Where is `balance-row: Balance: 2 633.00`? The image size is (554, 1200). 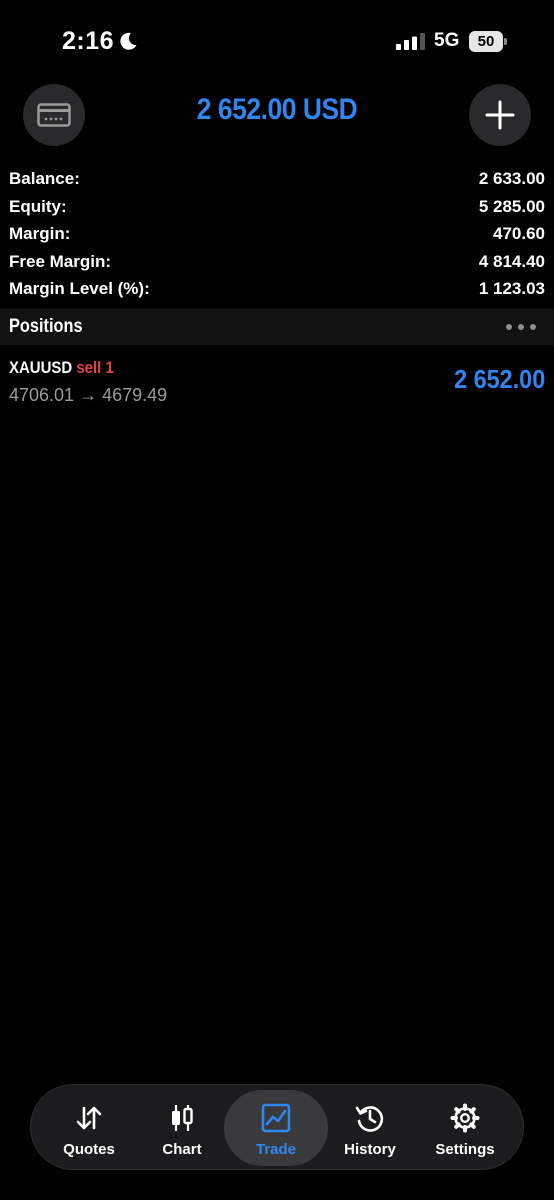 balance-row: Balance: 2 633.00 is located at coordinates (277, 181).